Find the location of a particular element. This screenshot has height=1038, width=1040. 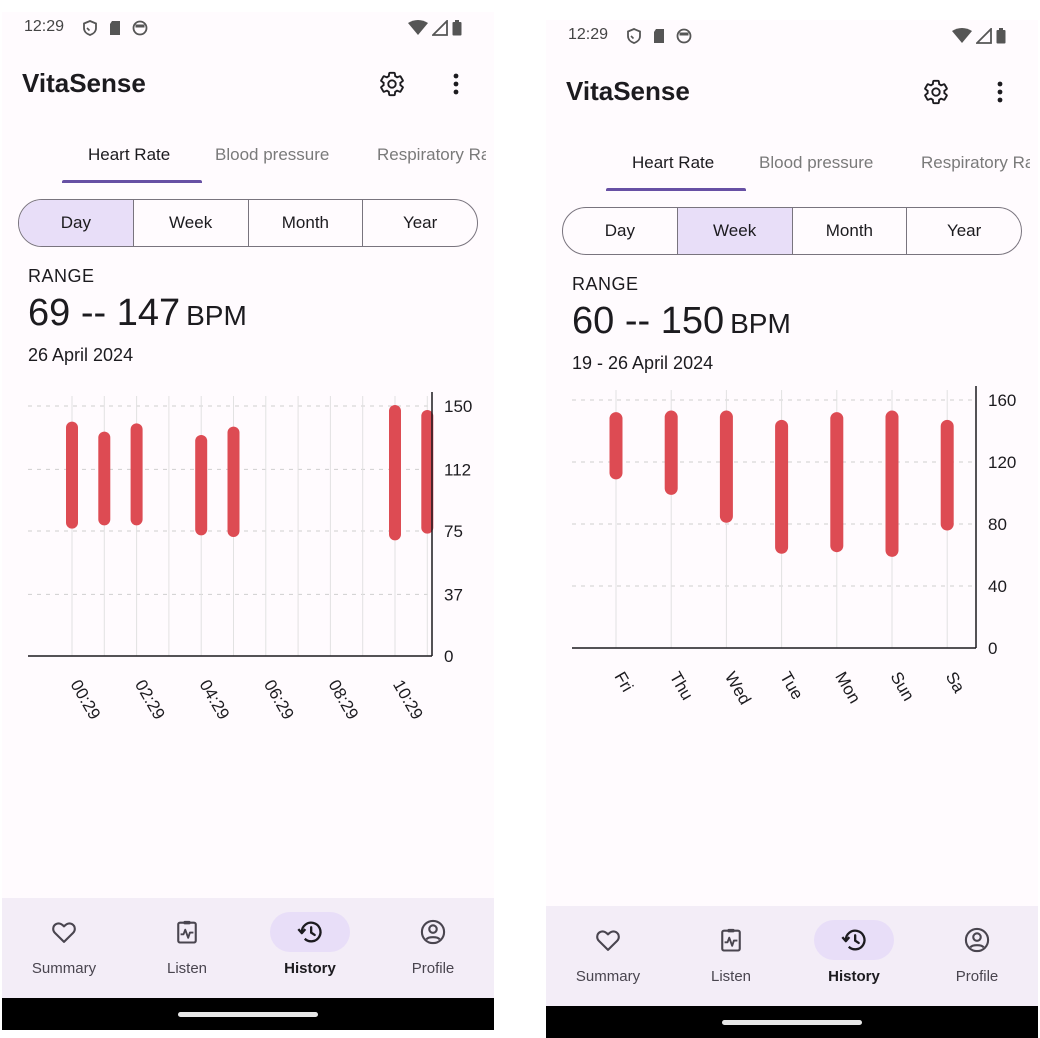

x-tick-label: Sun is located at coordinates (903, 687).